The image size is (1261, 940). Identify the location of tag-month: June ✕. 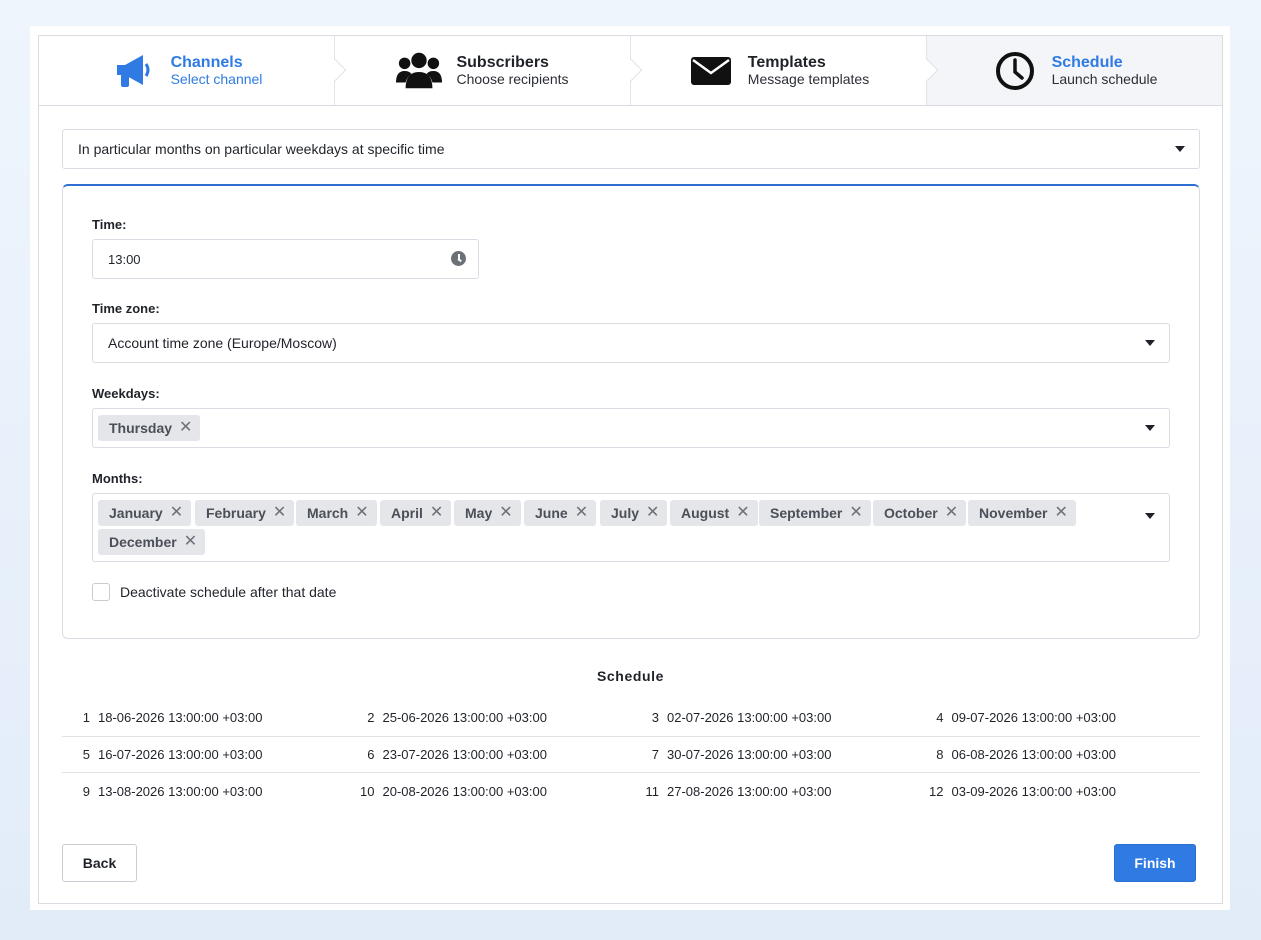
(560, 513).